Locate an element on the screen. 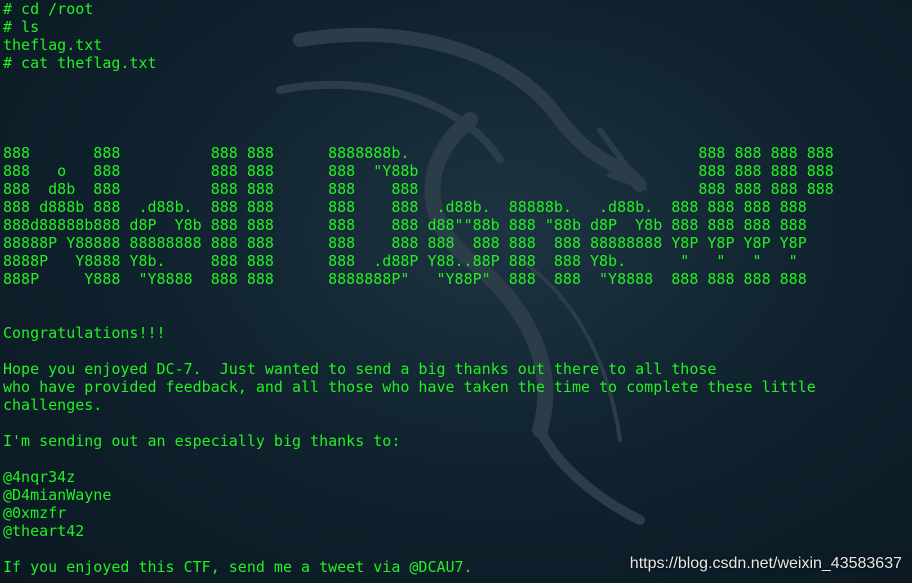  terminal-line: challenges. is located at coordinates (53, 405).